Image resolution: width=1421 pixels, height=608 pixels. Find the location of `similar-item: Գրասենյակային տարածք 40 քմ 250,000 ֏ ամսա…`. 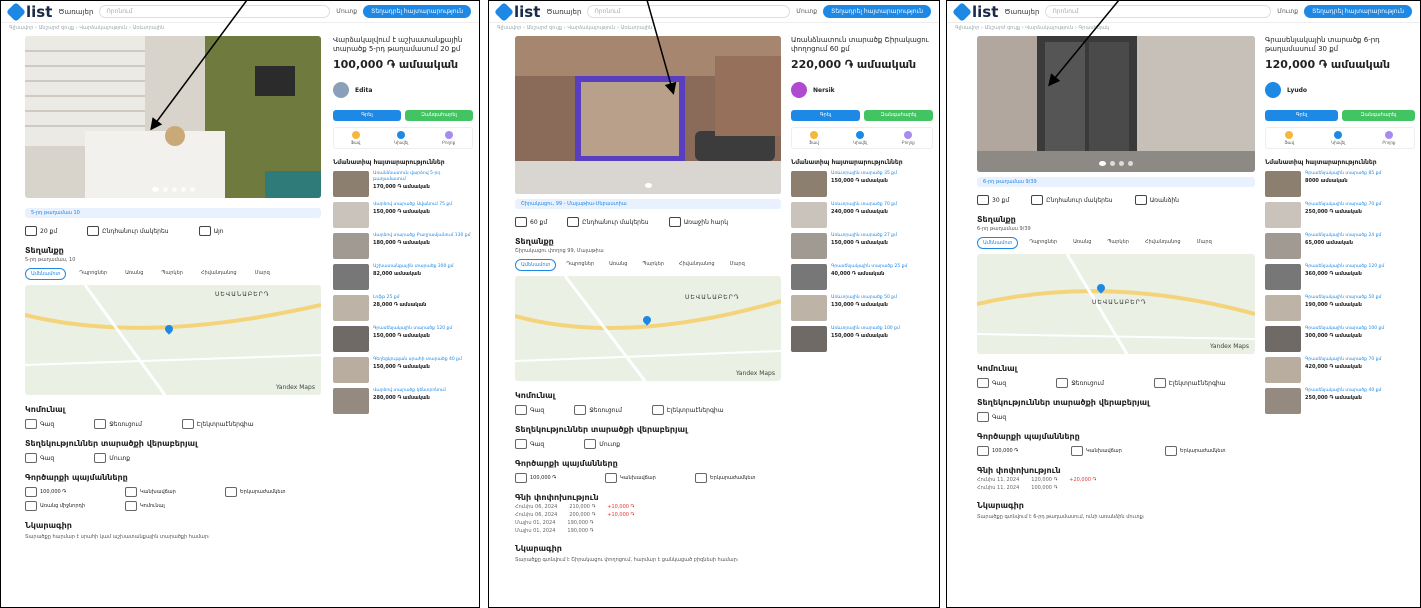

similar-item: Գրասենյակային տարածք 40 քմ 250,000 ֏ ամսա… is located at coordinates (1340, 401).